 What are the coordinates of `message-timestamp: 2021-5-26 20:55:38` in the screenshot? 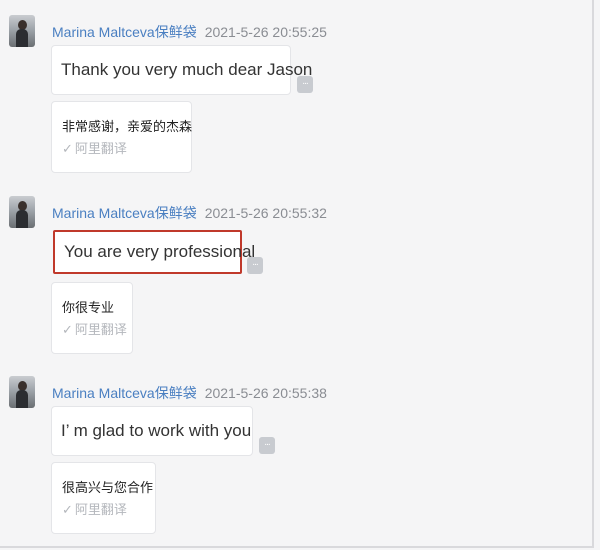 It's located at (265, 393).